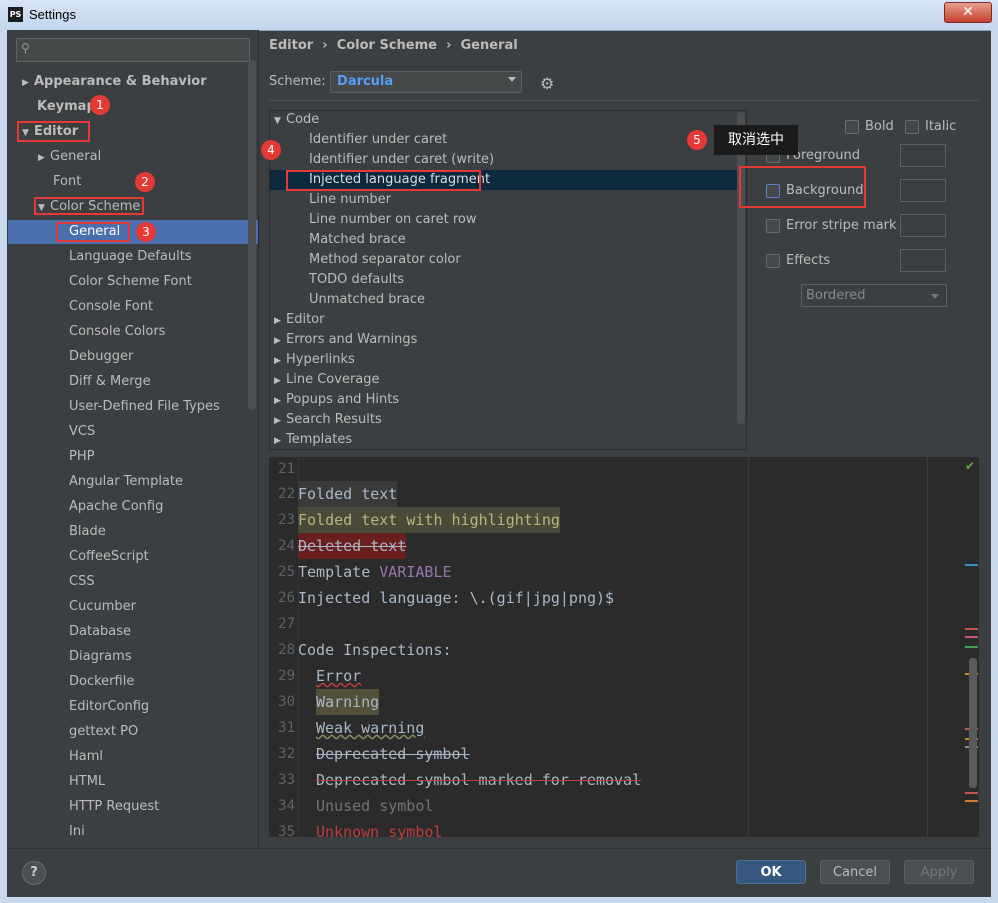 This screenshot has height=903, width=998. I want to click on category-group: ▶ Line Coverage, so click(327, 380).